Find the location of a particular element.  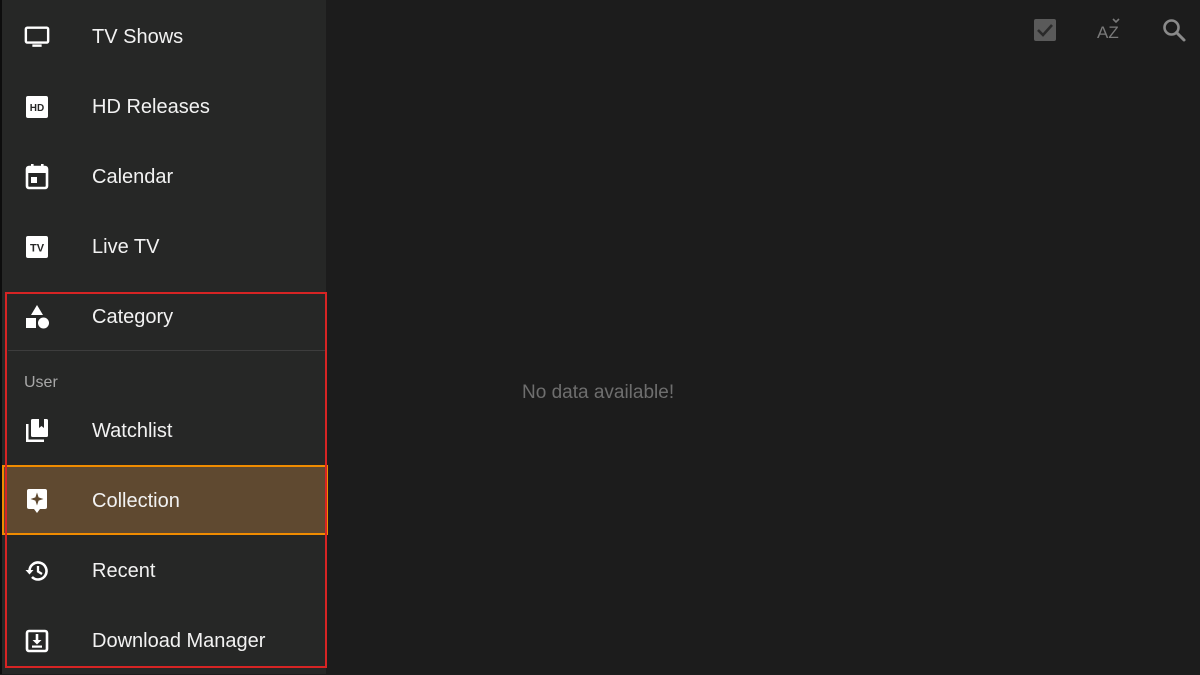

category-shapes-icon is located at coordinates (37, 317).